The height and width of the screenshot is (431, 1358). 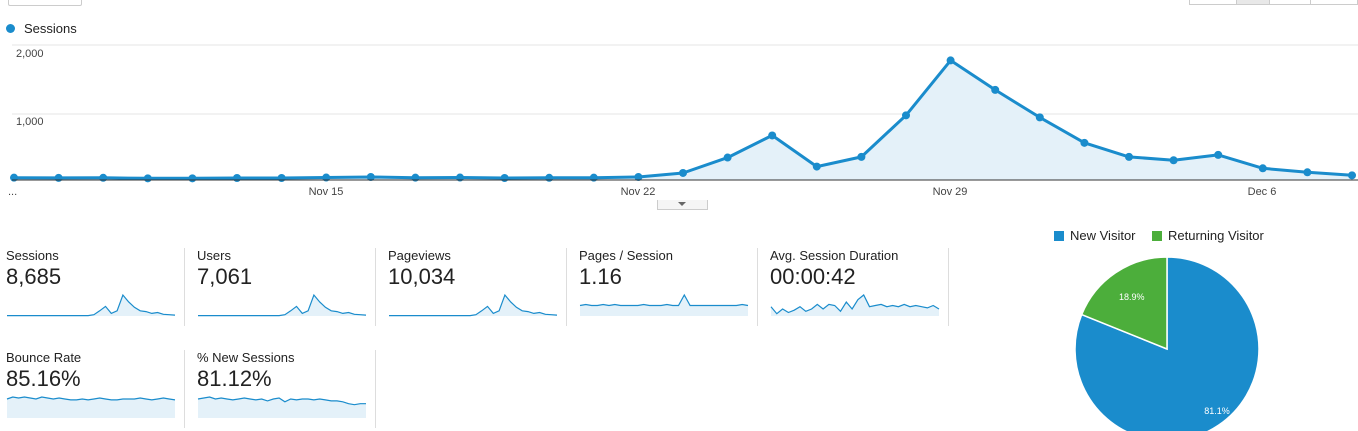 What do you see at coordinates (214, 255) in the screenshot?
I see `metric-label: Users` at bounding box center [214, 255].